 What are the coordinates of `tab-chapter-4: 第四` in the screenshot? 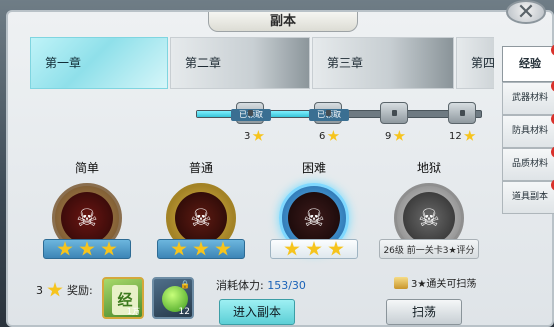 It's located at (475, 63).